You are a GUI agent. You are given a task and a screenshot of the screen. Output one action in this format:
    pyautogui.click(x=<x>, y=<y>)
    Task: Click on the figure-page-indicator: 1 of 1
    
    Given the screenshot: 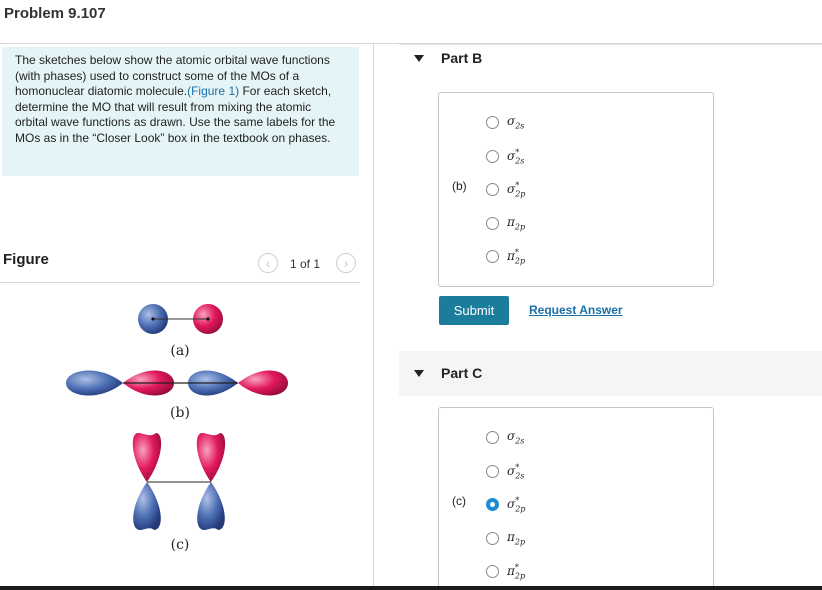 What is the action you would take?
    pyautogui.click(x=305, y=264)
    